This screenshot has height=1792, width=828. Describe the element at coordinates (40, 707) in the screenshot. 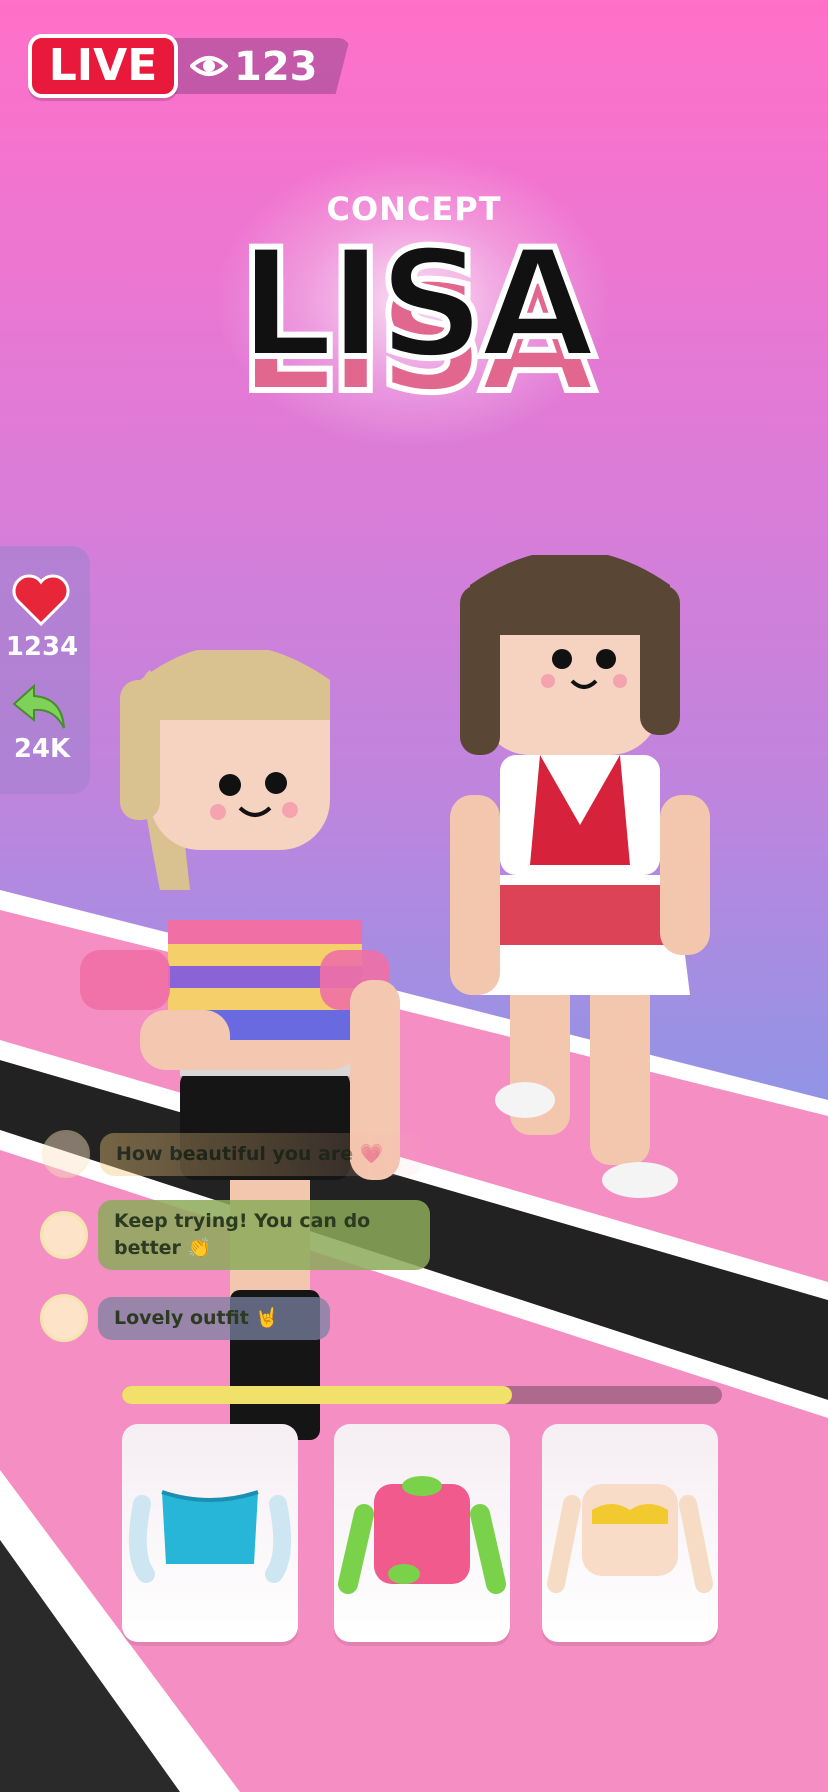

I see `share-icon` at that location.